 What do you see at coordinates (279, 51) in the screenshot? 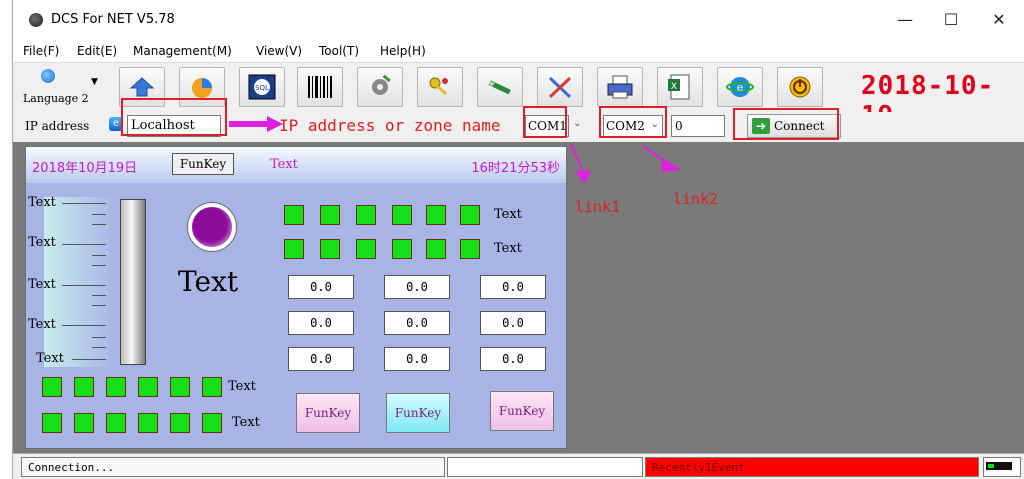
I see `menu-view: View(V)` at bounding box center [279, 51].